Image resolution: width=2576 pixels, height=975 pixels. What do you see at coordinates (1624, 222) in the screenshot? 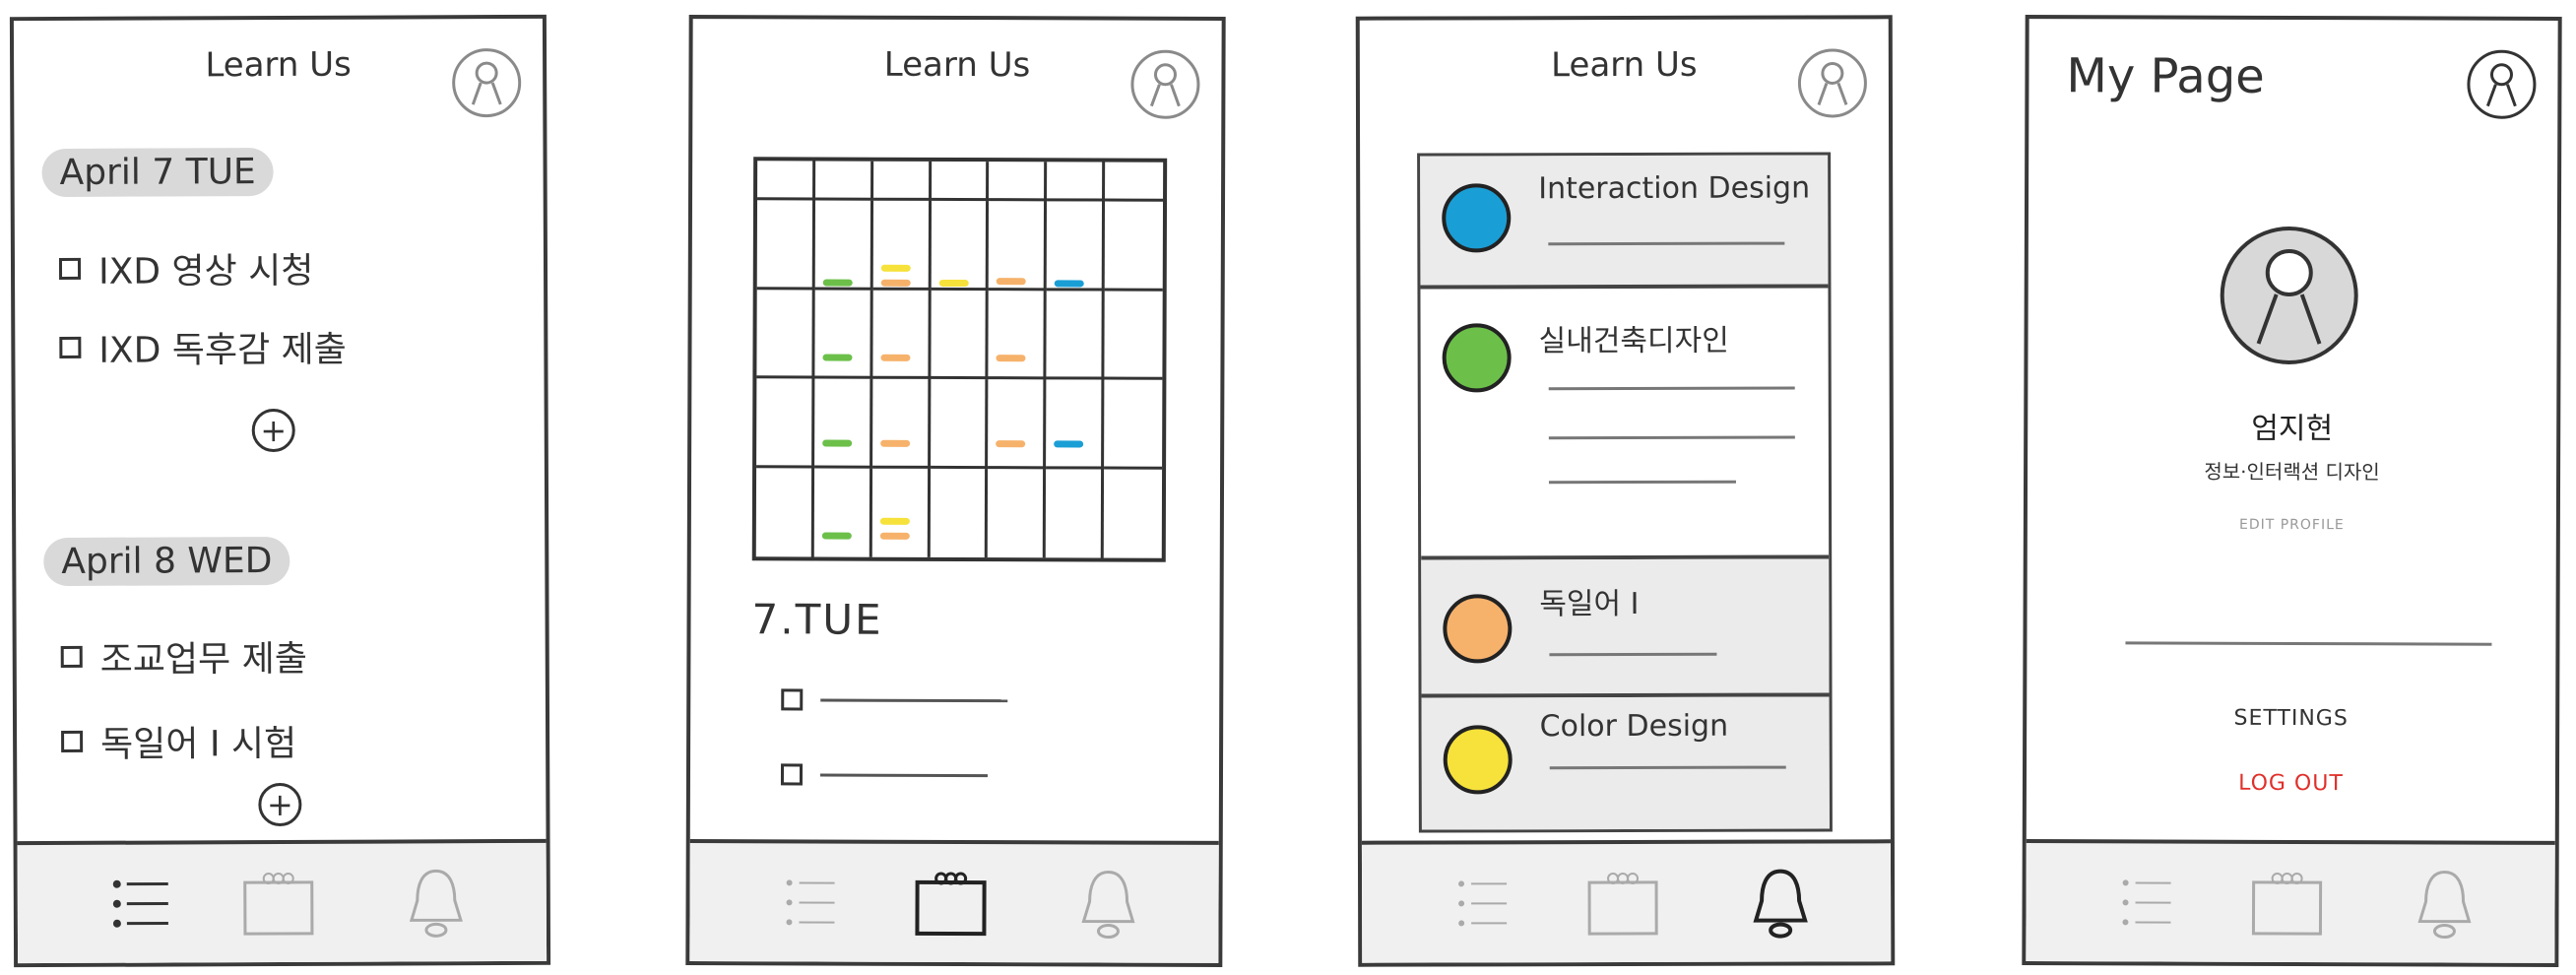
I see `course-card: Interaction Design` at bounding box center [1624, 222].